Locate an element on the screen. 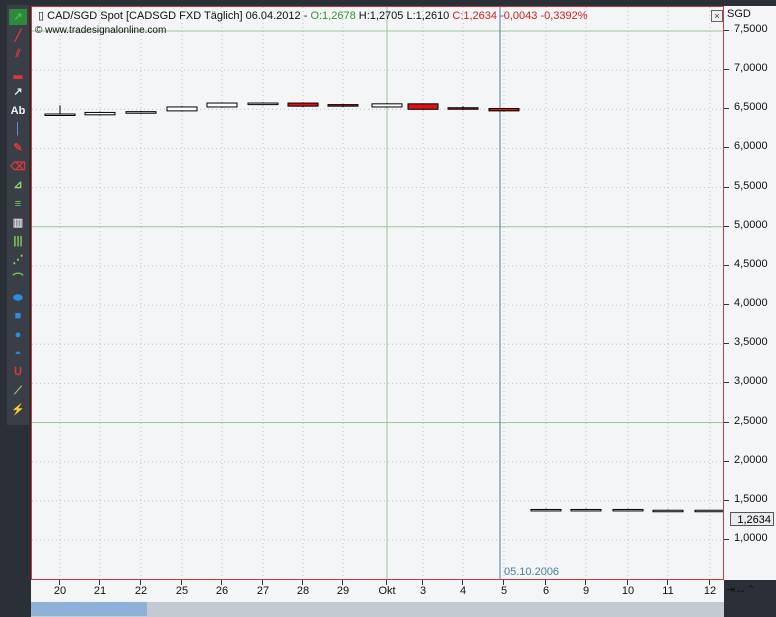  y-tick-label: 2,0000 is located at coordinates (751, 459).